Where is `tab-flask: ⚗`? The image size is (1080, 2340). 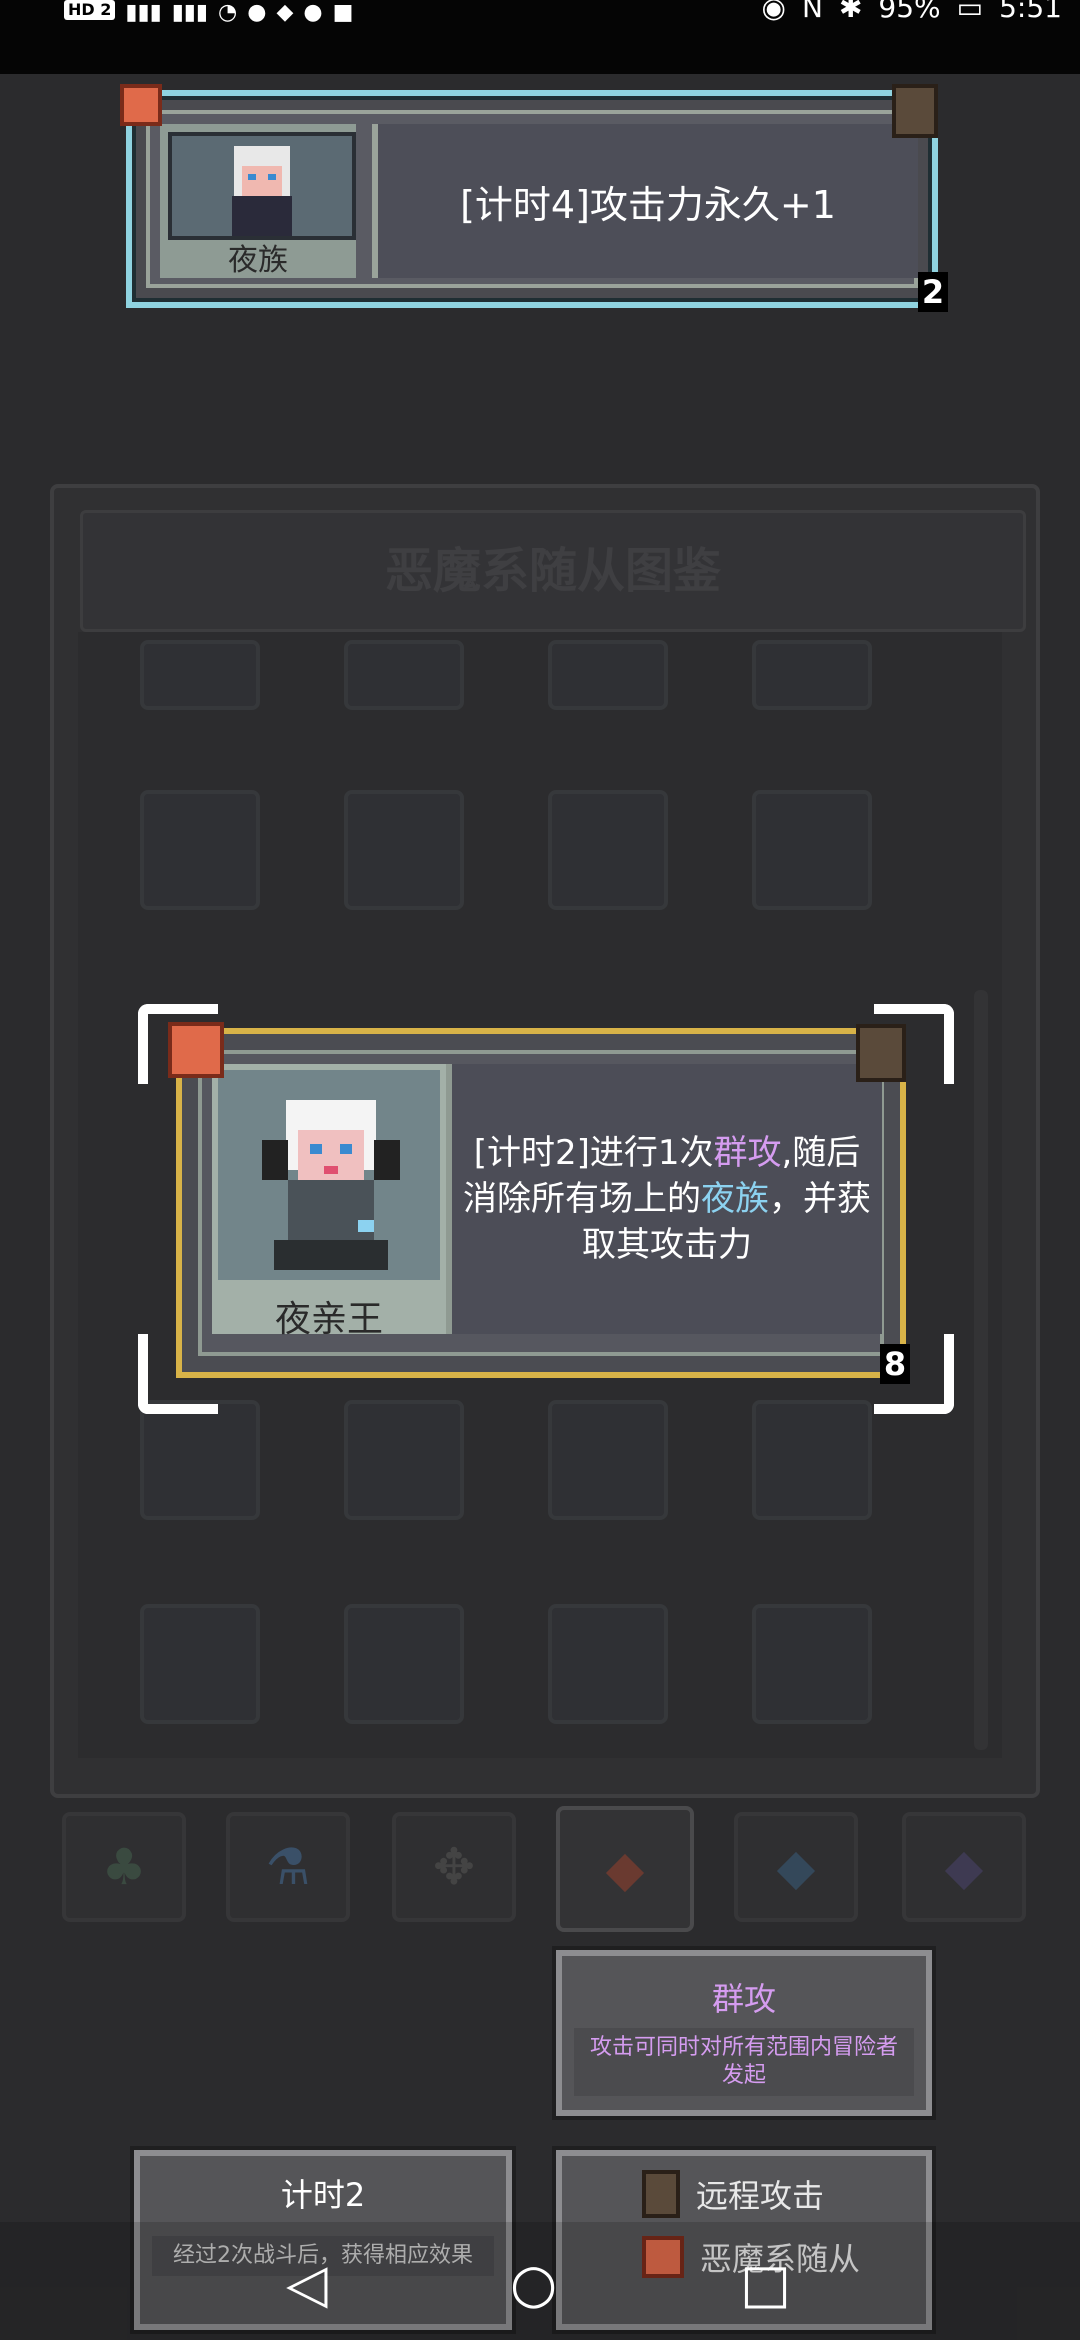
tab-flask: ⚗ is located at coordinates (288, 1867).